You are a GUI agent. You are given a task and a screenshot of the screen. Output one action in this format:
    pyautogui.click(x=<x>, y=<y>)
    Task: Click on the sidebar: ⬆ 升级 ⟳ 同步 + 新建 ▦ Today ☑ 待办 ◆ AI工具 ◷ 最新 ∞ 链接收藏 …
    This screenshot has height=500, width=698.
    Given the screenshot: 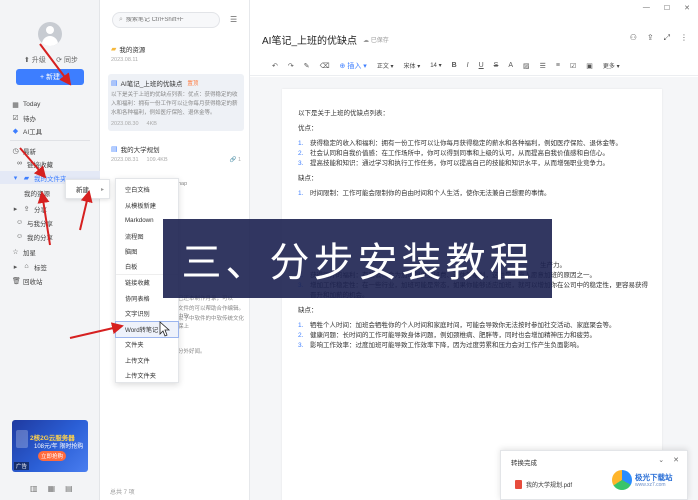 What is the action you would take?
    pyautogui.click(x=50, y=250)
    